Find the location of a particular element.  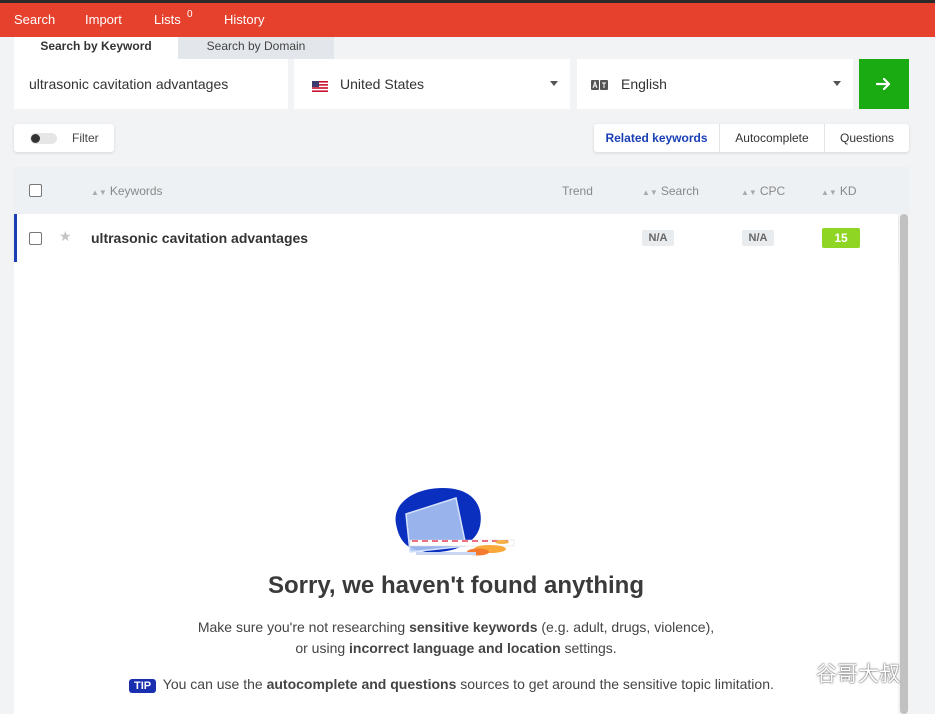

language-label: English is located at coordinates (644, 84).